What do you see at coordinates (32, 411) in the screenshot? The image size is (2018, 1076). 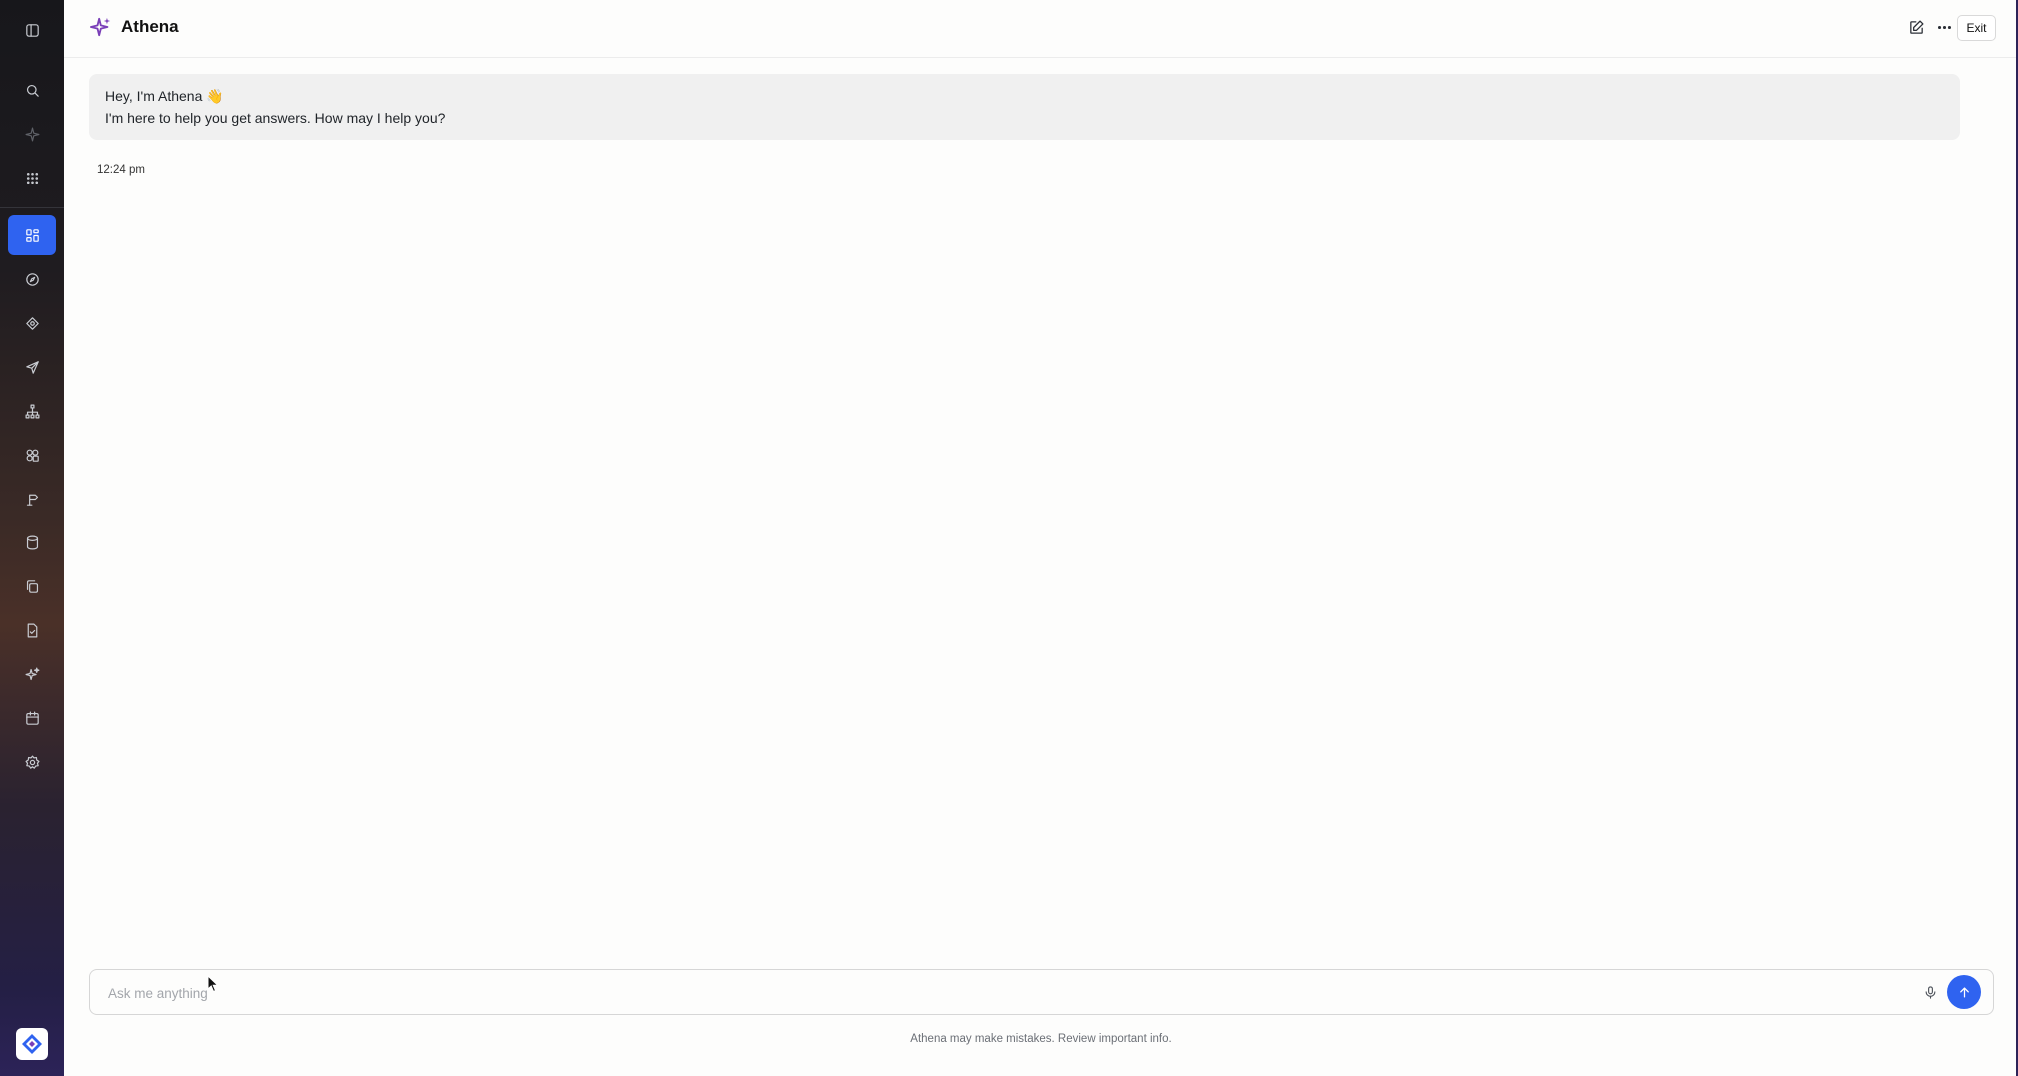 I see `hierarchy-icon` at bounding box center [32, 411].